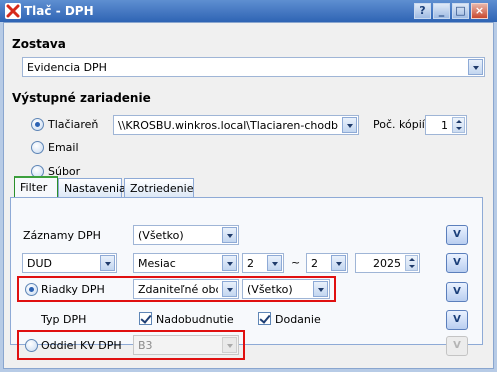 The width and height of the screenshot is (497, 372). What do you see at coordinates (67, 67) in the screenshot?
I see `zostava-value: Evidencia DPH` at bounding box center [67, 67].